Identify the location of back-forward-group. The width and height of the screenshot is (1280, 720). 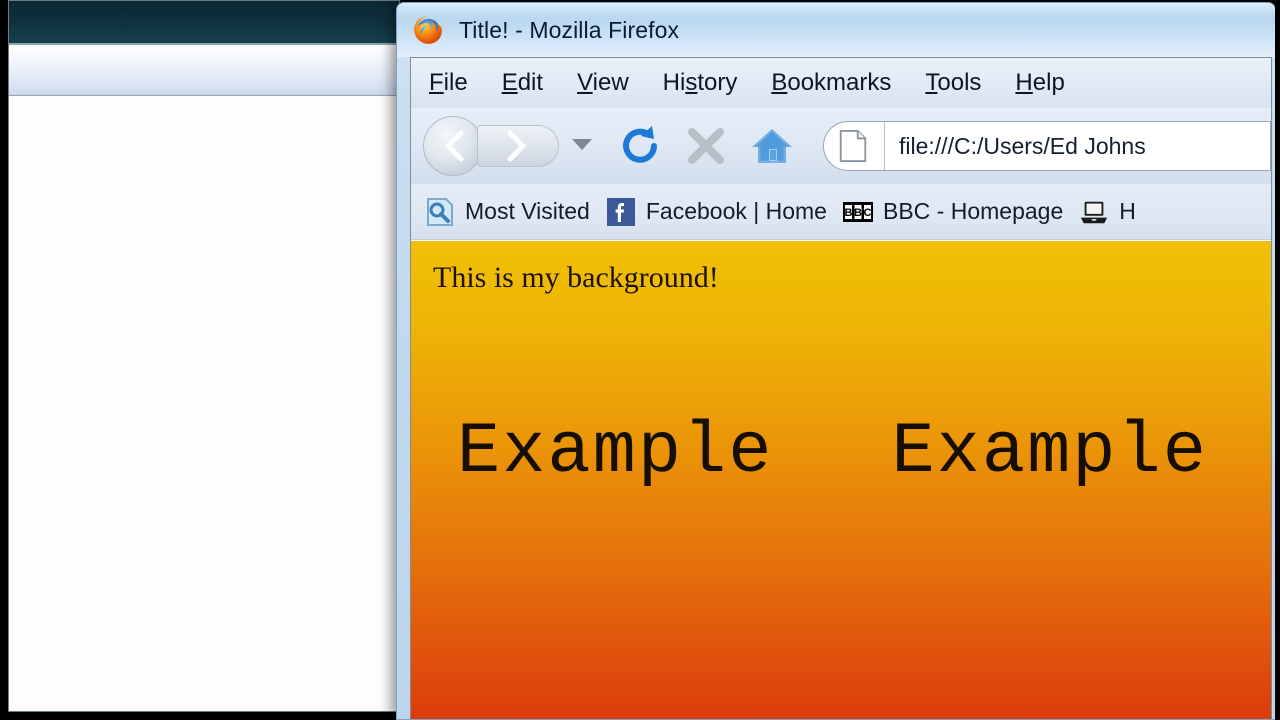
(508, 146).